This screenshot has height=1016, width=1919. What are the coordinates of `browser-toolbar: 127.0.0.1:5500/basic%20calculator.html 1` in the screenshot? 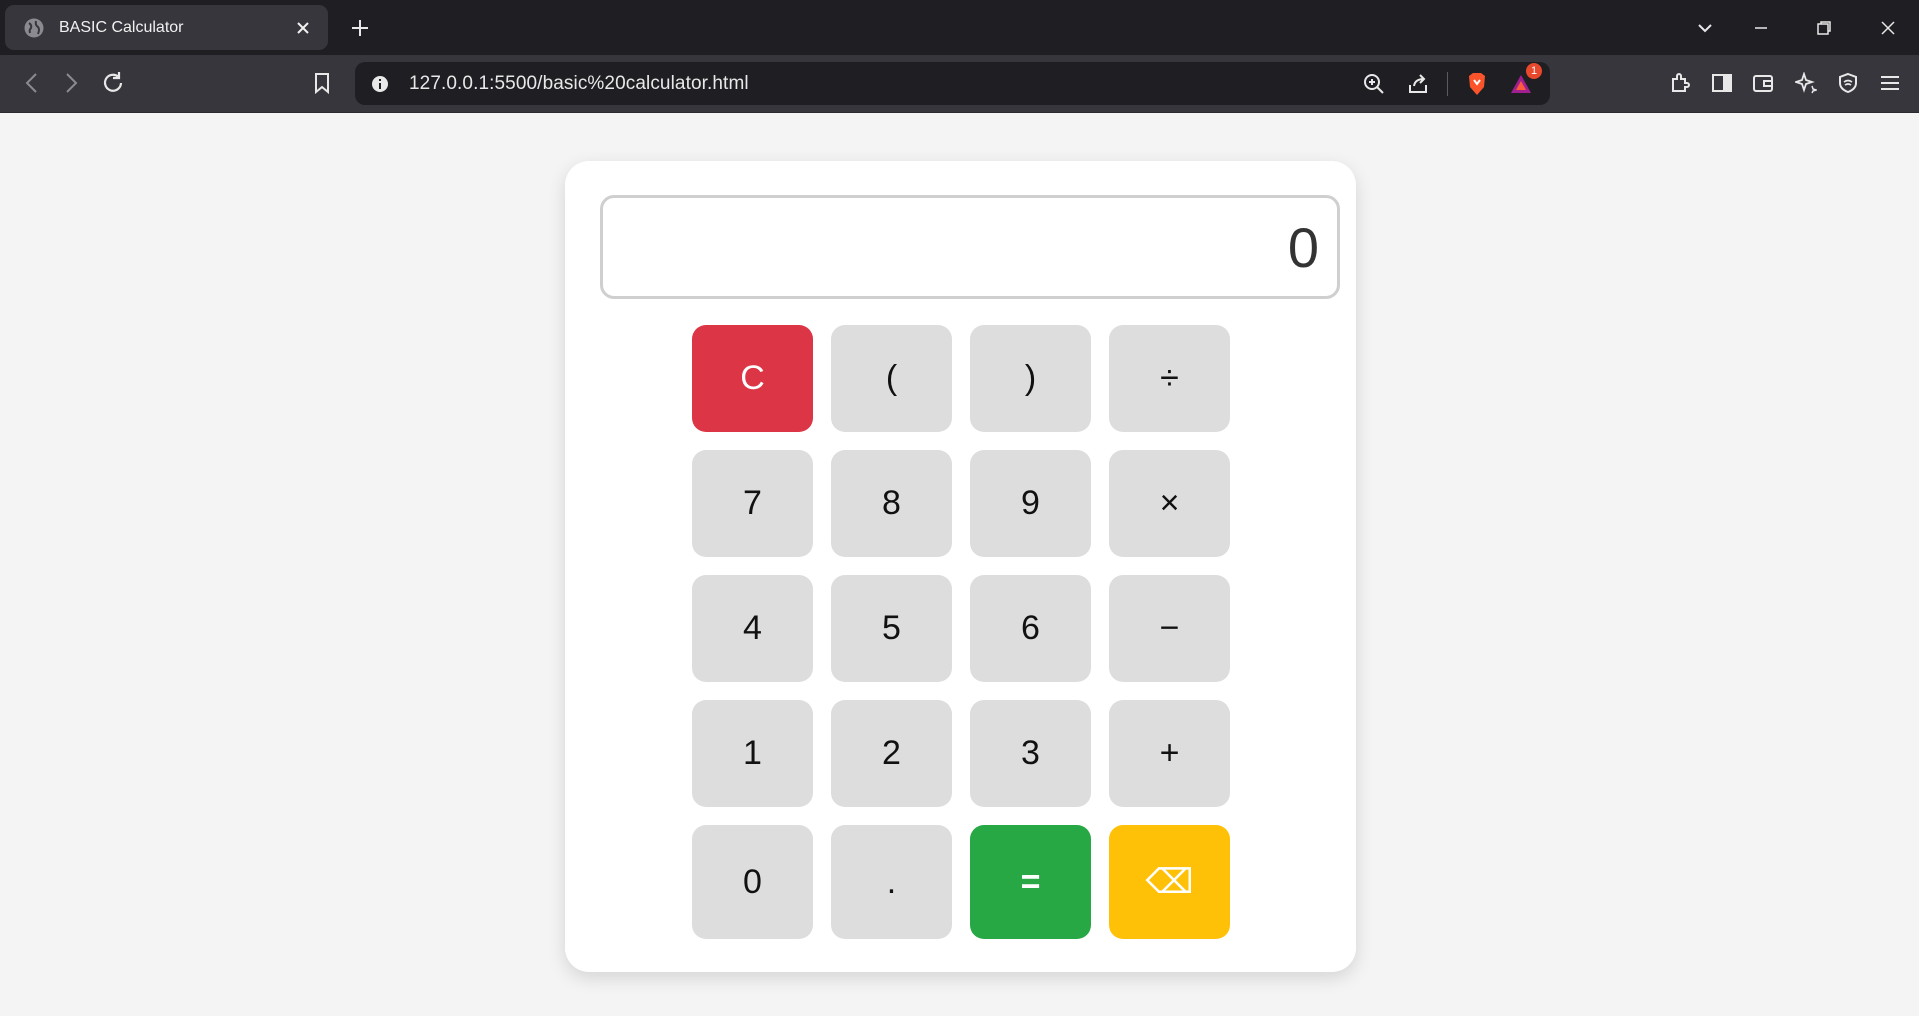 It's located at (959, 84).